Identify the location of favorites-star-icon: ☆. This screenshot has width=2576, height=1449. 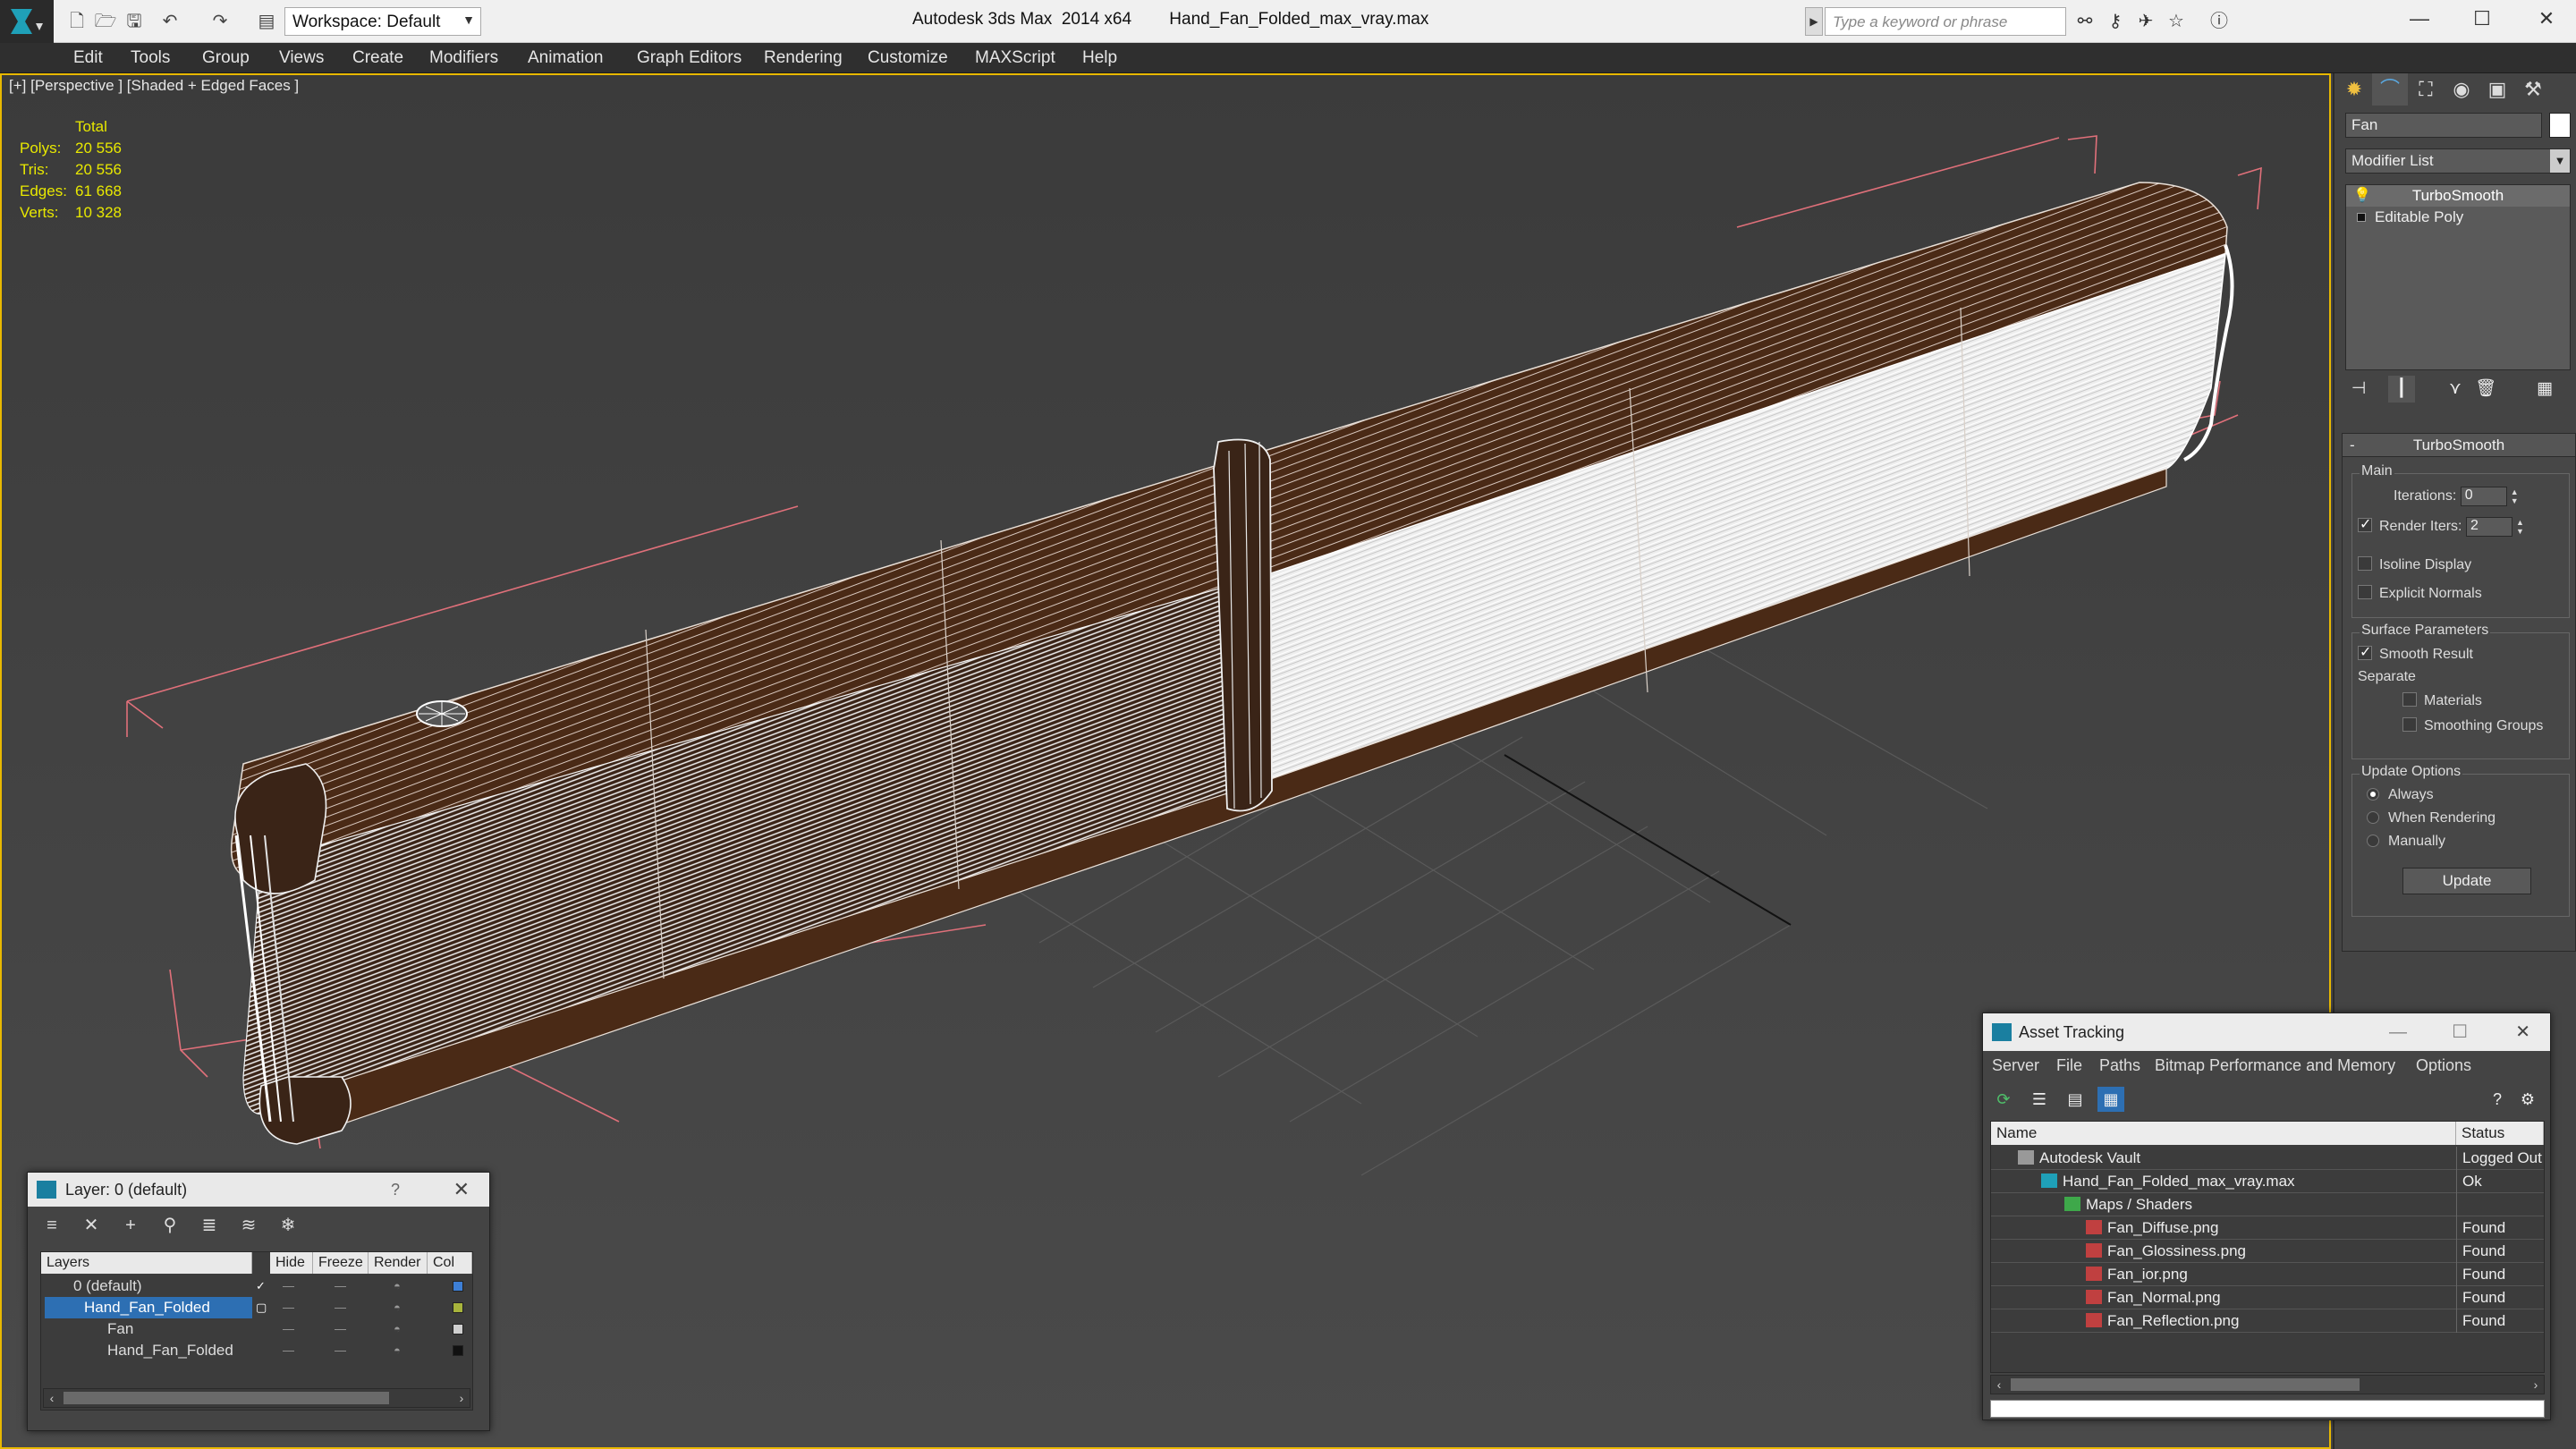
(2176, 21).